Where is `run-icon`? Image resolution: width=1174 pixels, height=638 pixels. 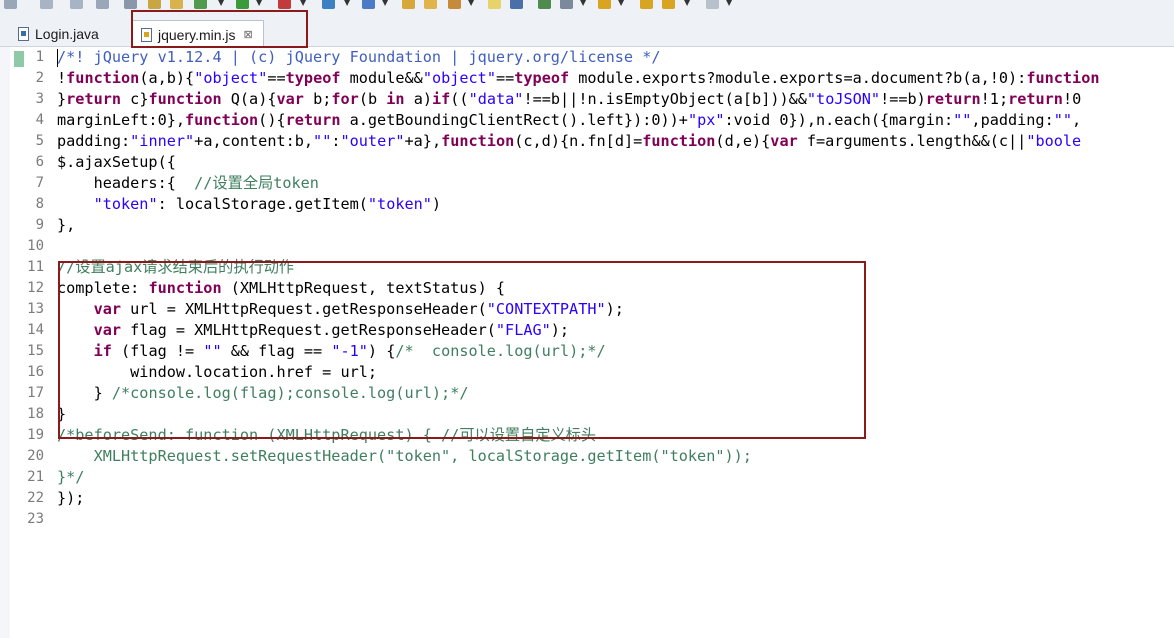
run-icon is located at coordinates (242, 4).